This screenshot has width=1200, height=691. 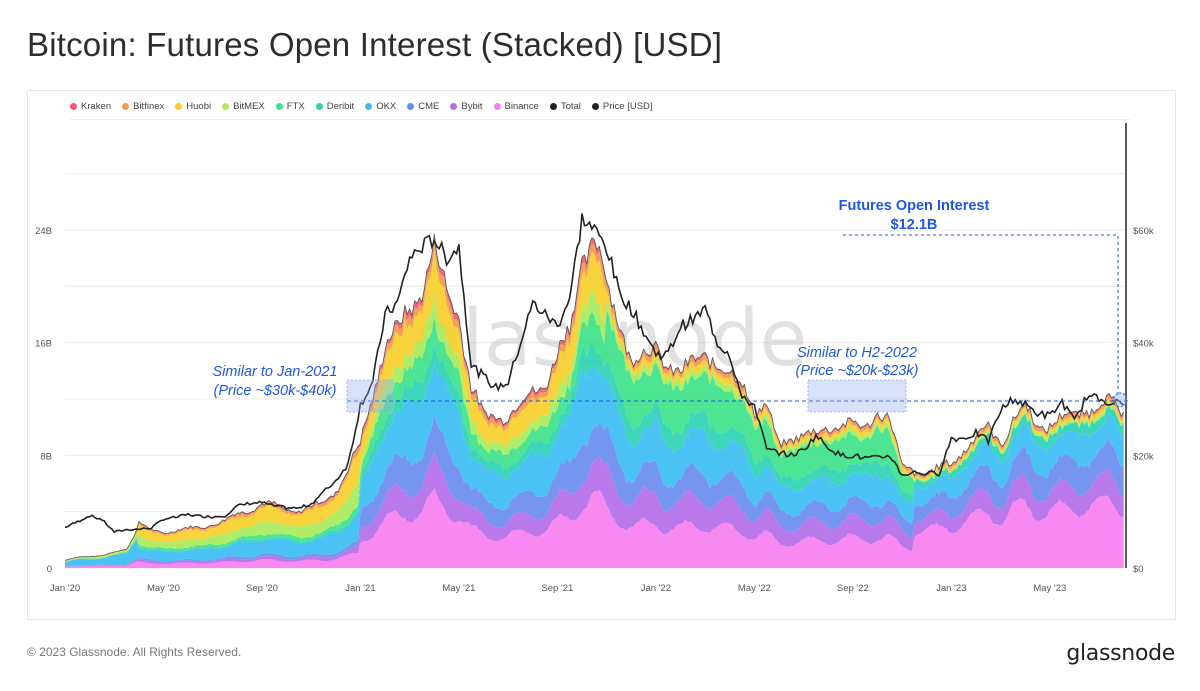 I want to click on y-tick-label: 8B, so click(x=46, y=456).